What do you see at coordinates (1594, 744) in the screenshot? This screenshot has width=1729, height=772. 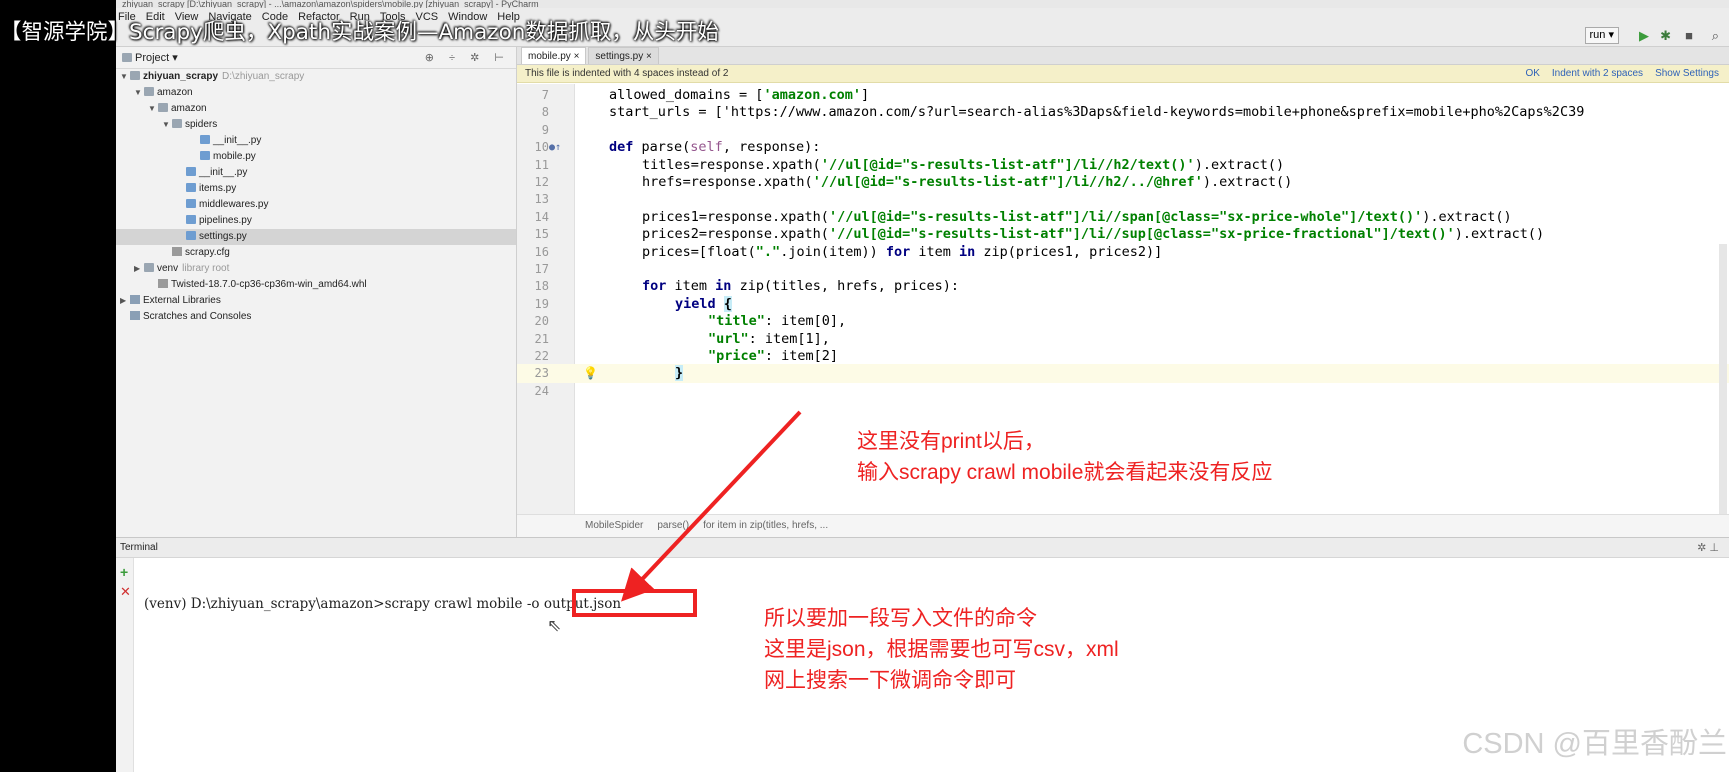 I see `csdn-watermark: CSDN @百里香酚兰` at bounding box center [1594, 744].